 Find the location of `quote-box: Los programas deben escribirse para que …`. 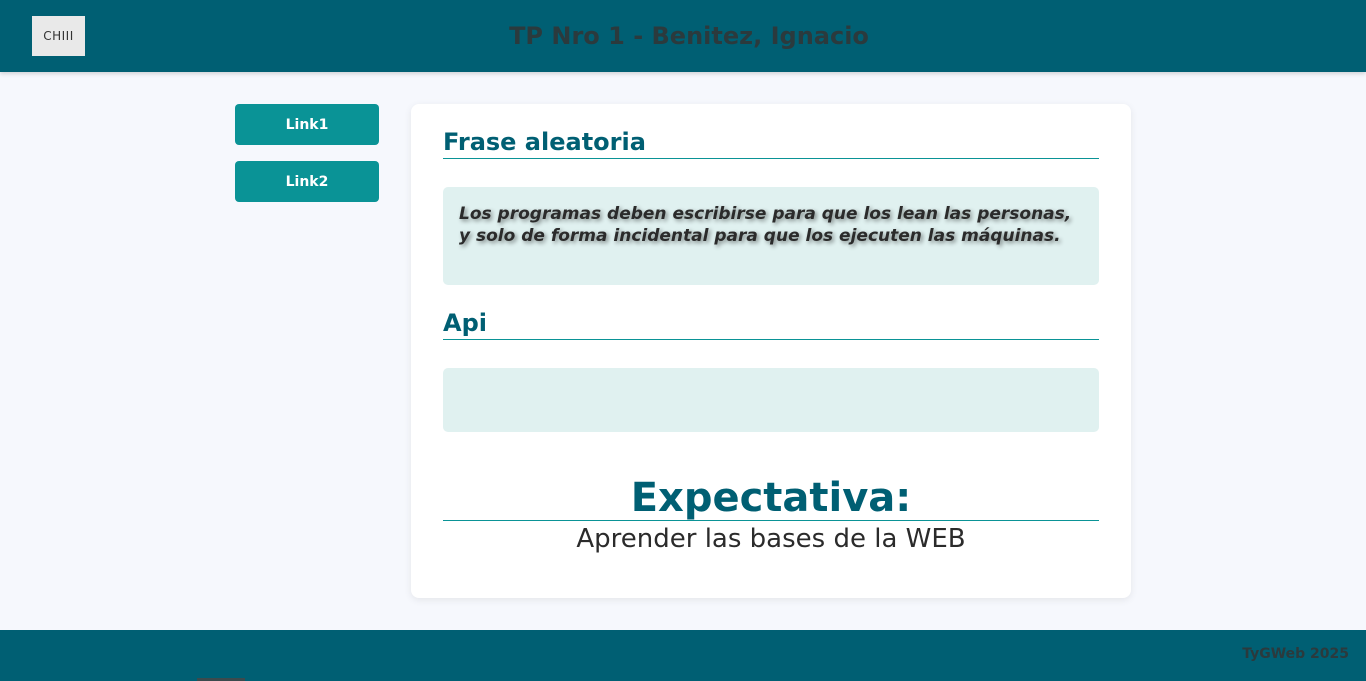

quote-box: Los programas deben escribirse para que … is located at coordinates (771, 236).